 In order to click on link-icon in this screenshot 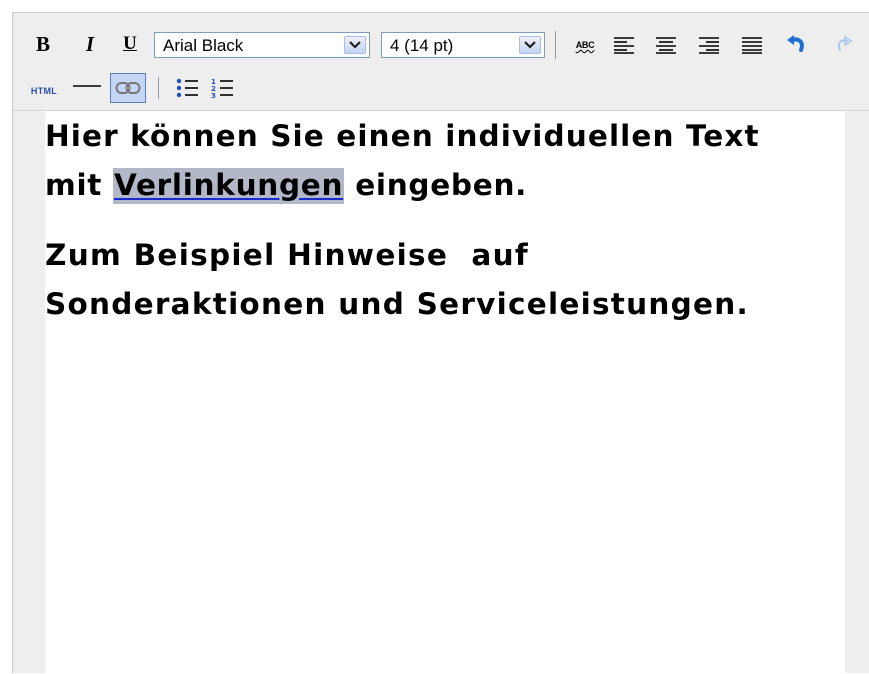, I will do `click(128, 88)`.